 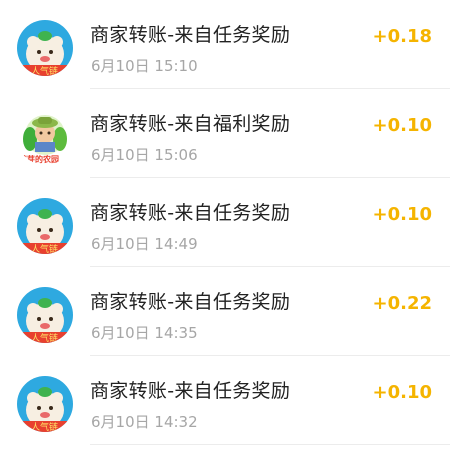 What do you see at coordinates (144, 66) in the screenshot?
I see `transaction-time: 6月10日 15:10` at bounding box center [144, 66].